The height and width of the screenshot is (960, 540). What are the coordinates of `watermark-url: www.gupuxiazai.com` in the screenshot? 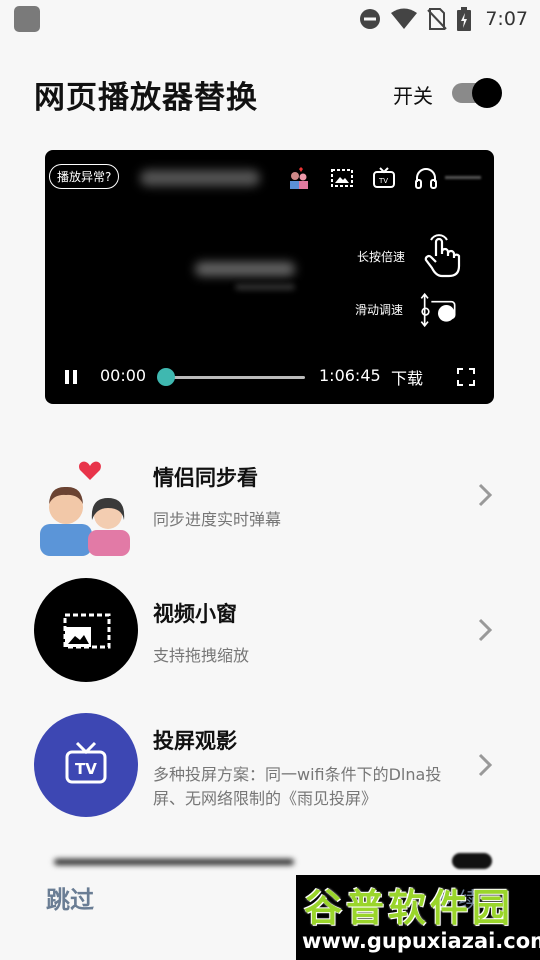 It's located at (421, 941).